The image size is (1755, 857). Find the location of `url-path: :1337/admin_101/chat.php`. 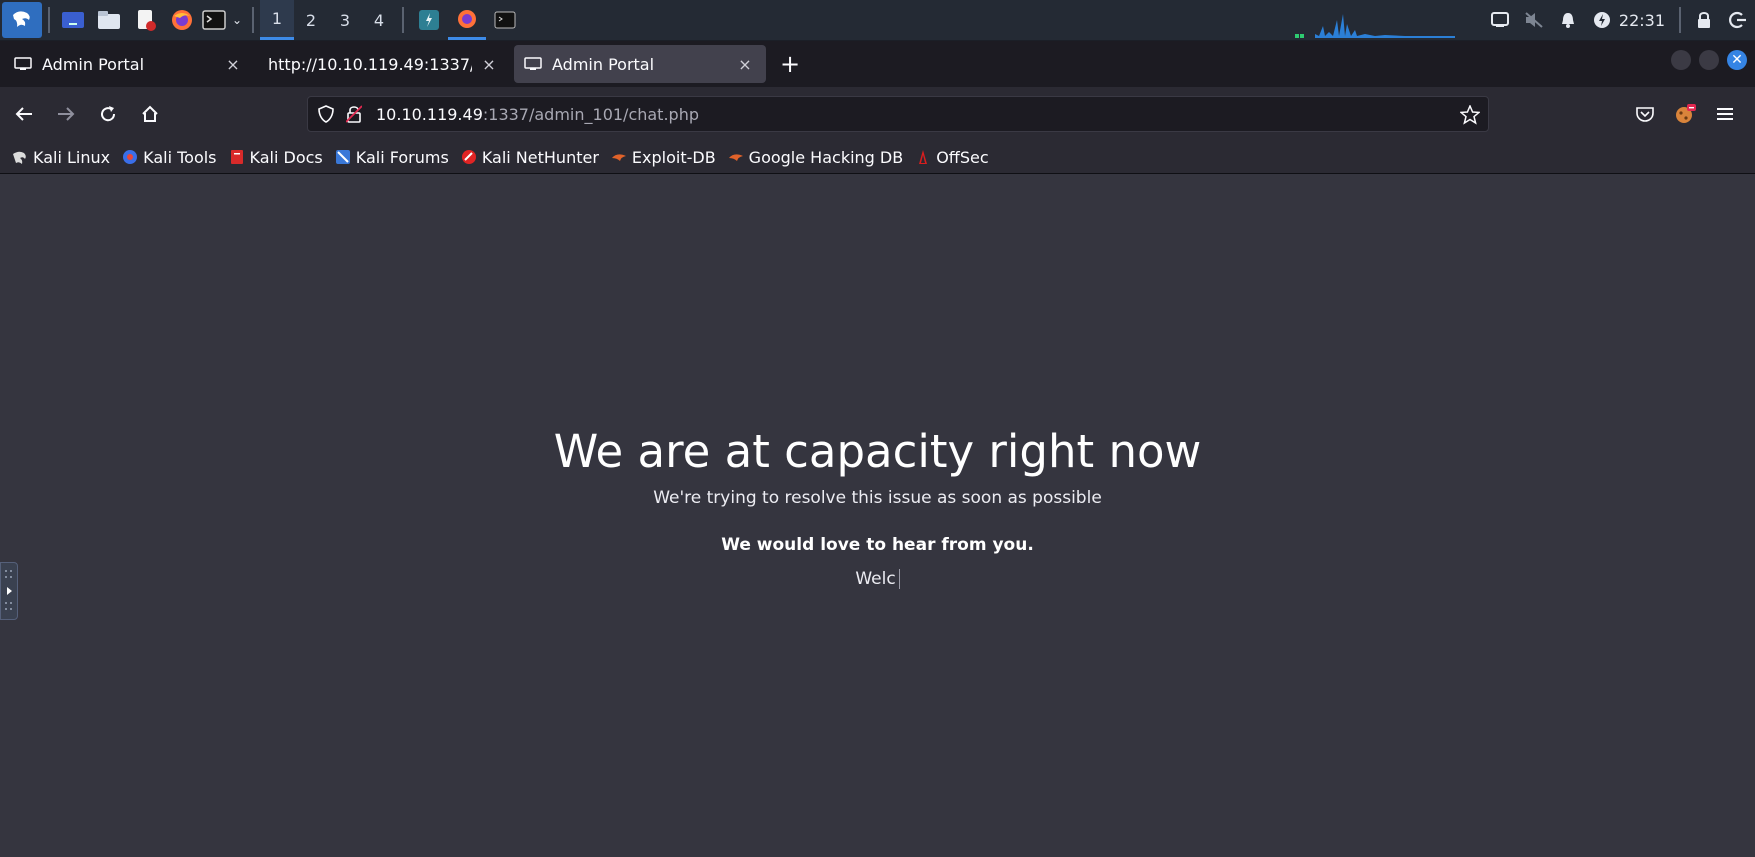

url-path: :1337/admin_101/chat.php is located at coordinates (590, 114).